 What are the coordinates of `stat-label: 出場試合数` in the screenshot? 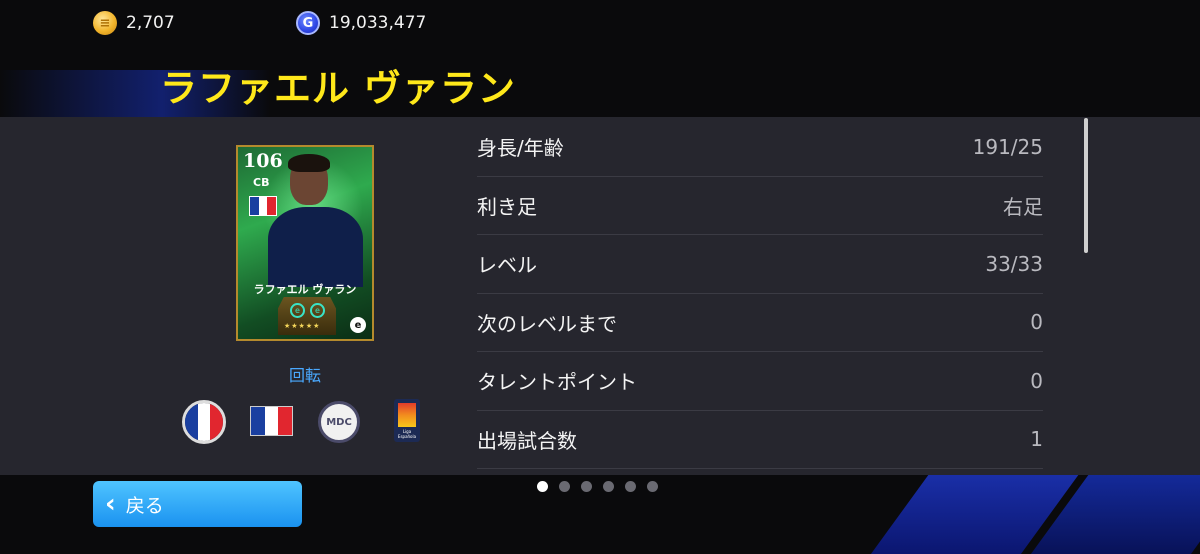 It's located at (527, 440).